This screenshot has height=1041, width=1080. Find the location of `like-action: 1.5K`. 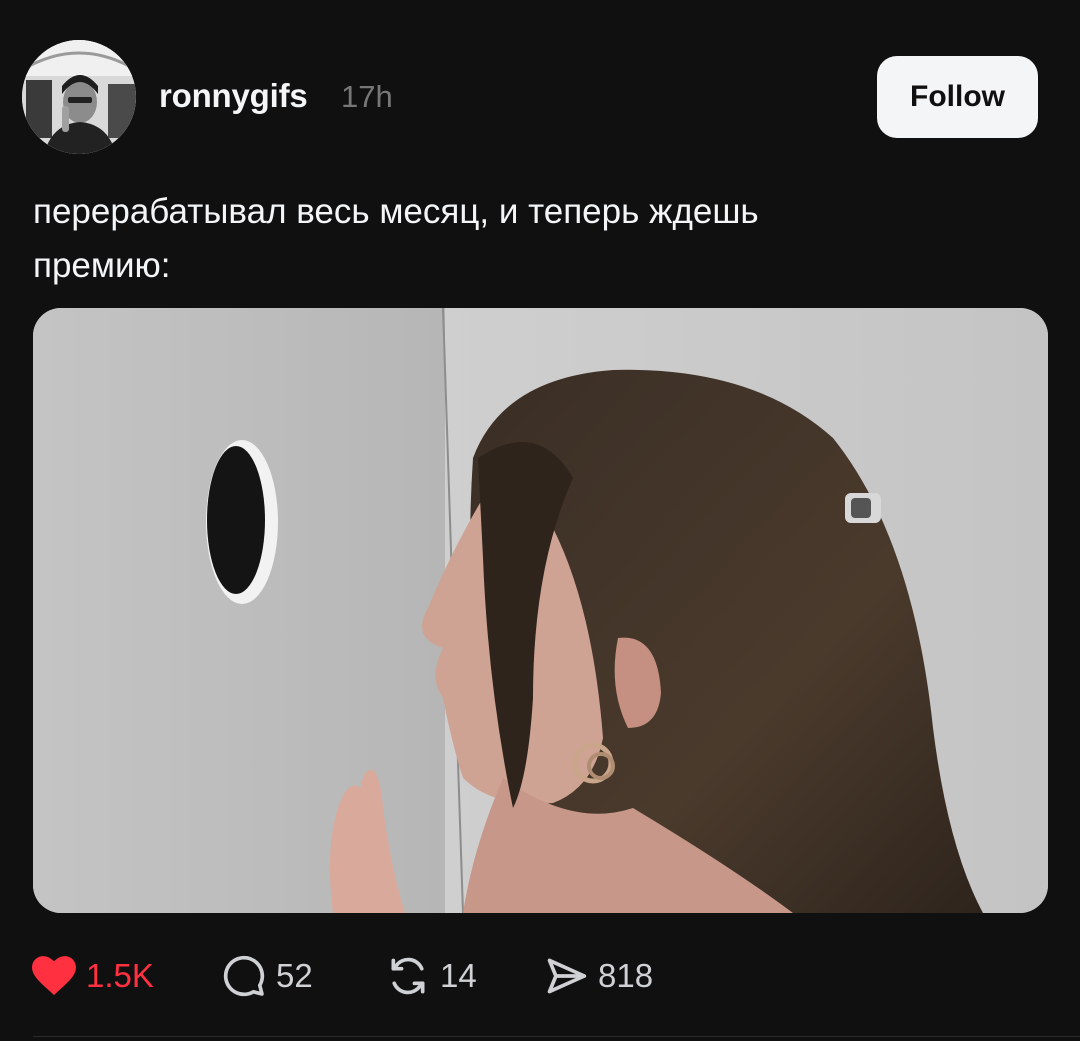

like-action: 1.5K is located at coordinates (92, 976).